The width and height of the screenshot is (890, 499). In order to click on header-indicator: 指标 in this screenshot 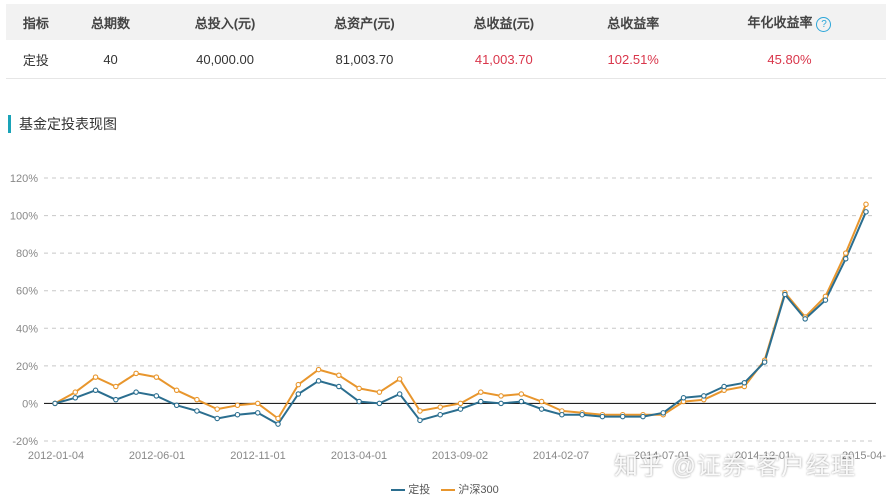, I will do `click(36, 22)`.